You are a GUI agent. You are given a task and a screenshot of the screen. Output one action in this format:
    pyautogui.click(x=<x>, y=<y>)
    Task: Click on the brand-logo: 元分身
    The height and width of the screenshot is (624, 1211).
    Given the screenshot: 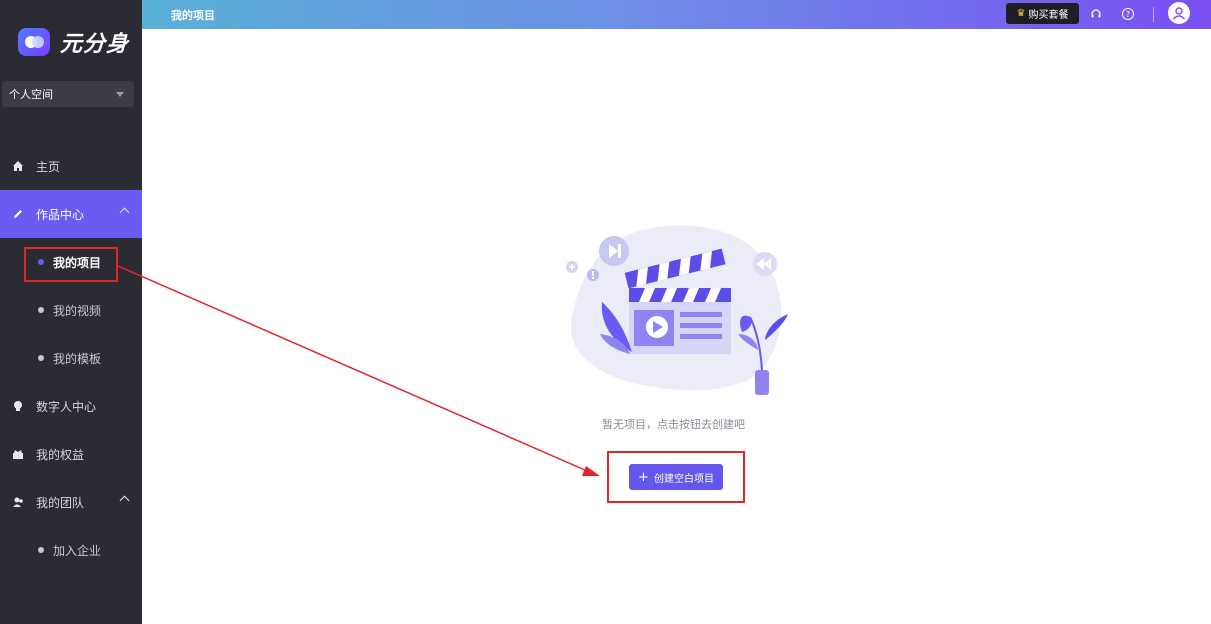 What is the action you would take?
    pyautogui.click(x=73, y=42)
    